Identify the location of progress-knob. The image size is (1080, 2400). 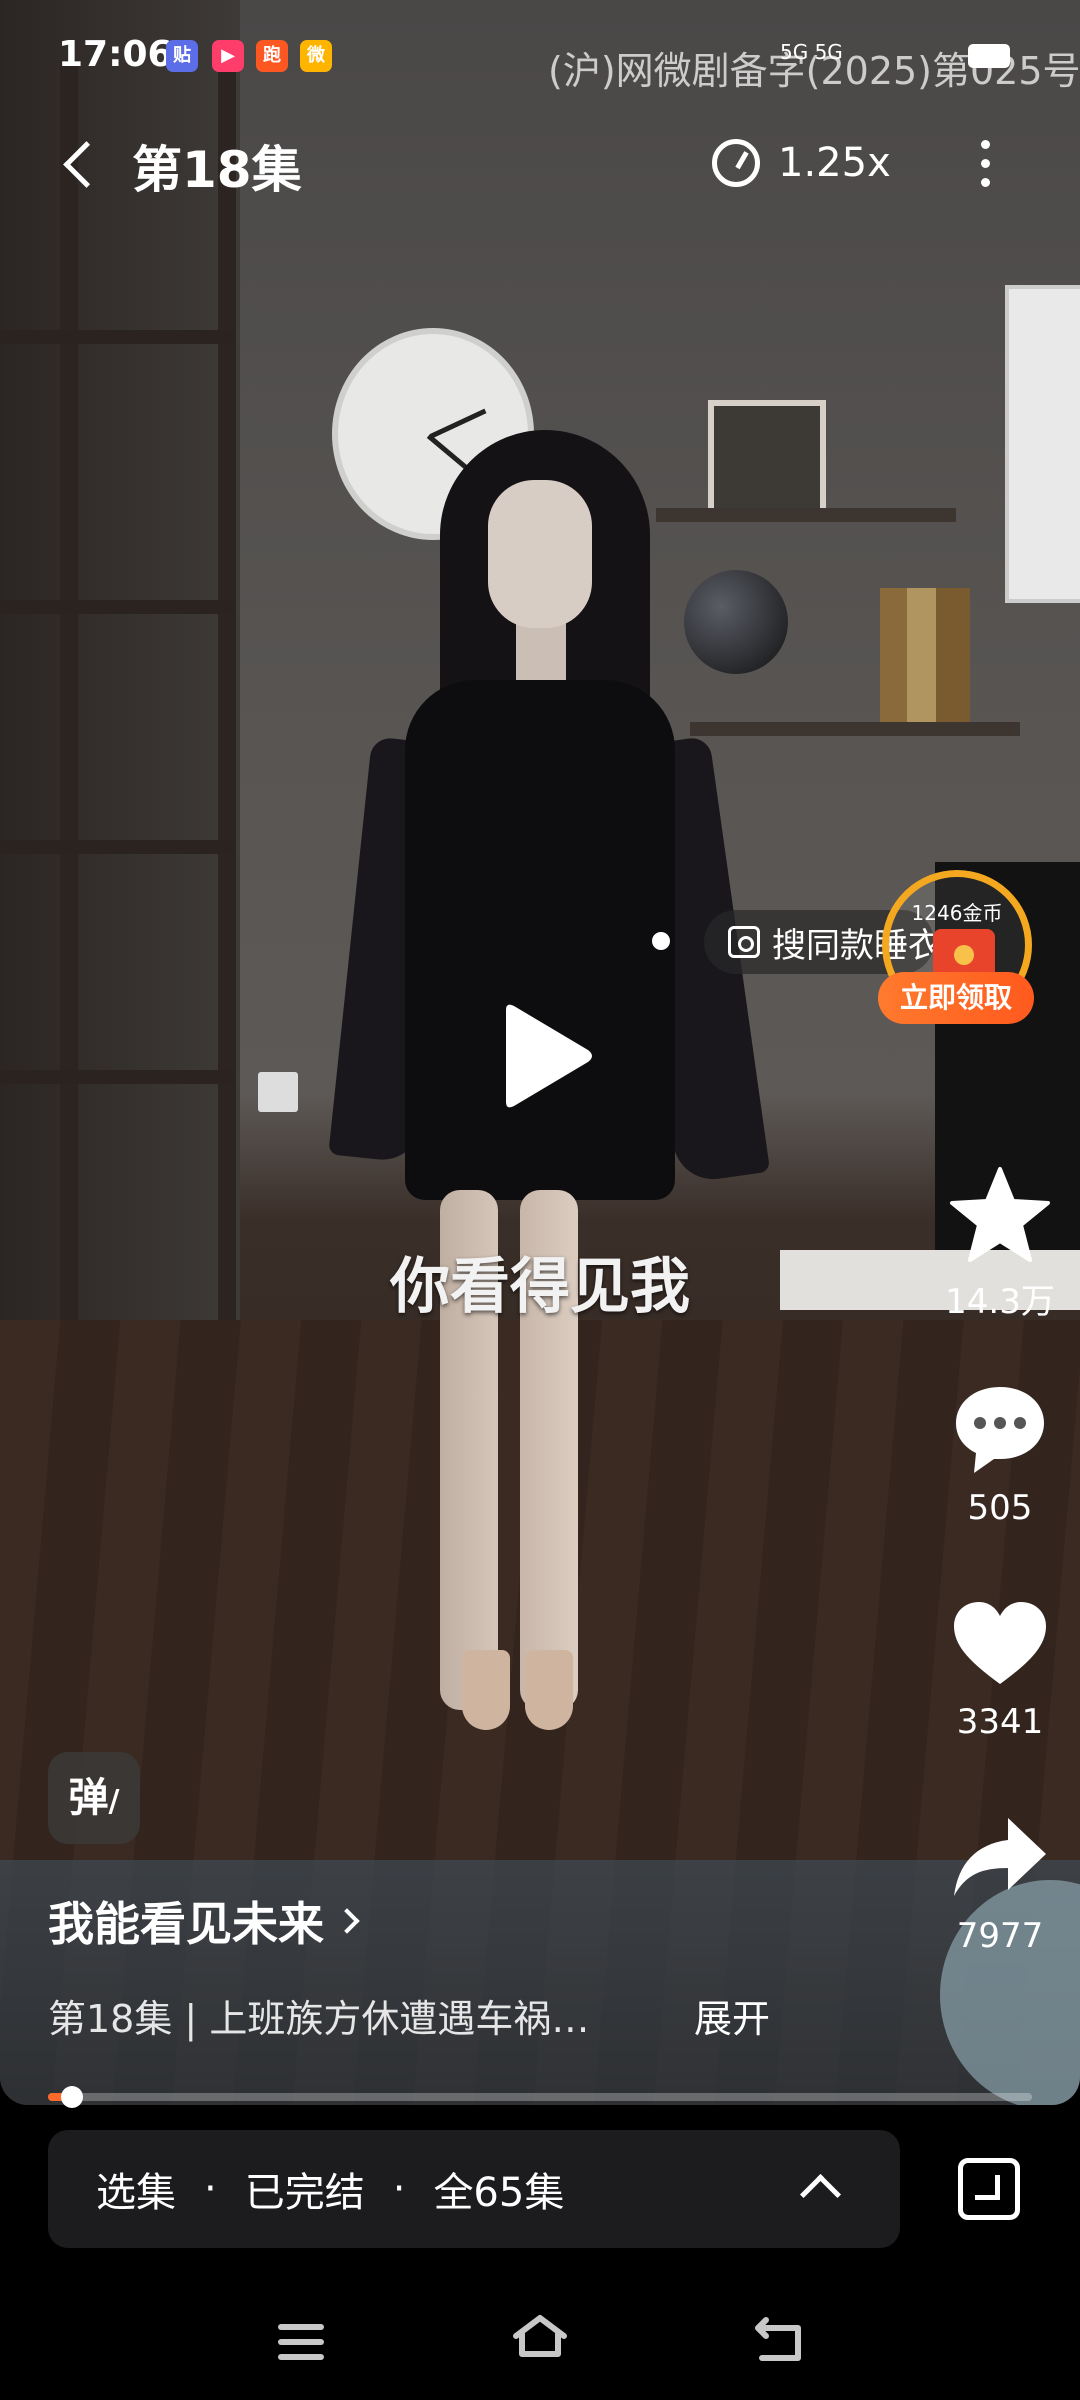
(71, 2097).